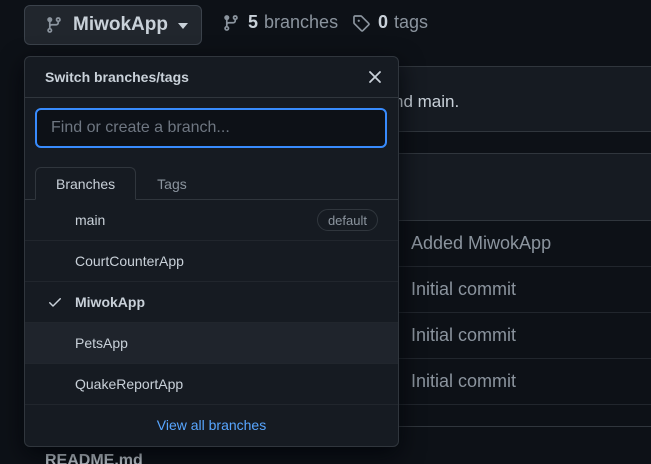 This screenshot has width=651, height=464. I want to click on dropdown-header: Switch branches/tags, so click(211, 77).